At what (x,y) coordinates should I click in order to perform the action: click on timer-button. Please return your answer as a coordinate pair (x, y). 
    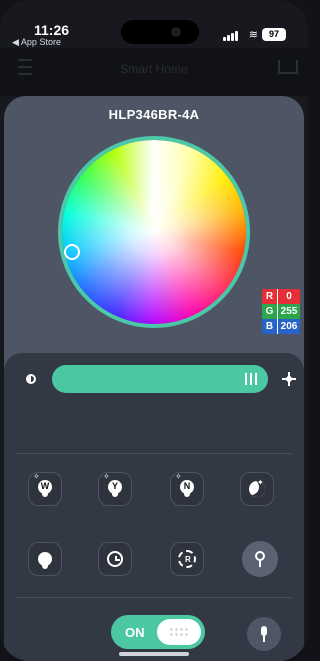
    Looking at the image, I should click on (115, 559).